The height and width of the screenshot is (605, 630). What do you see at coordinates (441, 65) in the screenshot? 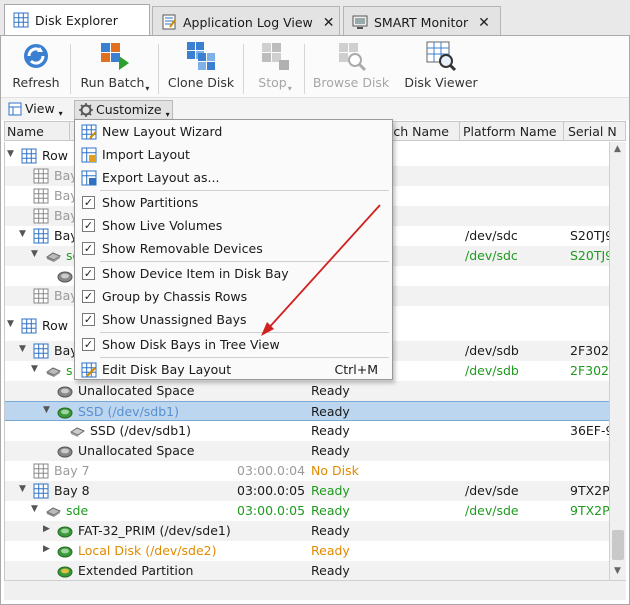
I see `disk-viewer-button: Disk Viewer` at bounding box center [441, 65].